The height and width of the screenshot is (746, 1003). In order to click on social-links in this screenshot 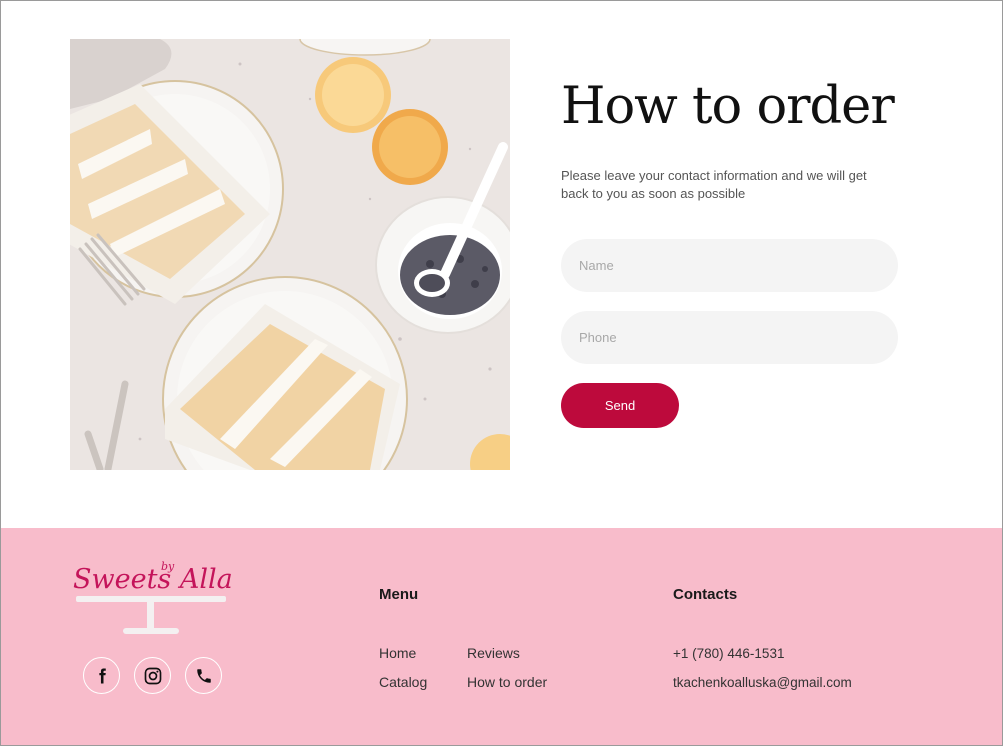, I will do `click(152, 675)`.